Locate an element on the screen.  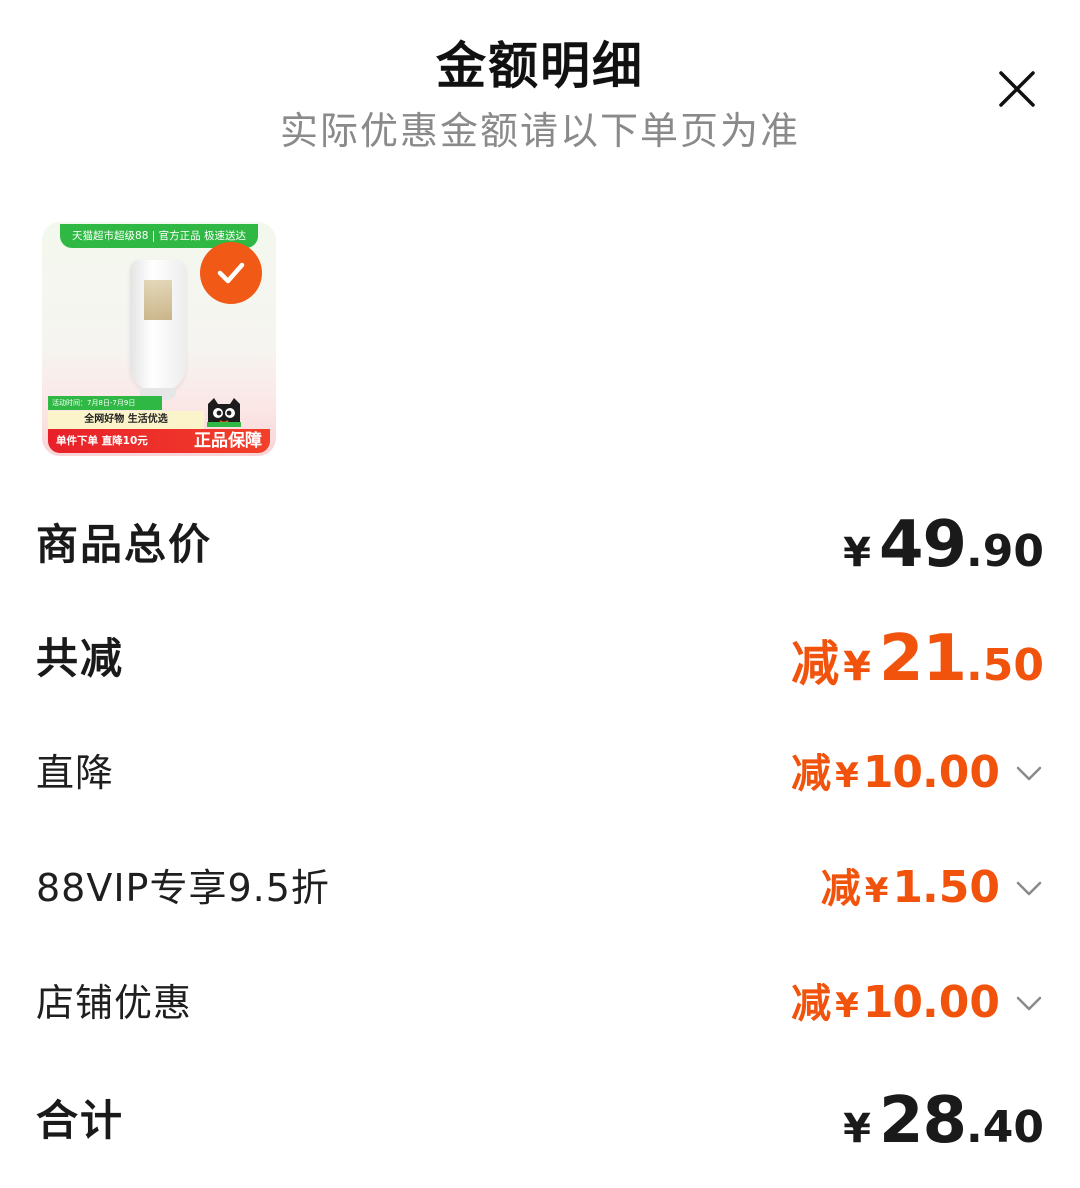
close-button is located at coordinates (1017, 89).